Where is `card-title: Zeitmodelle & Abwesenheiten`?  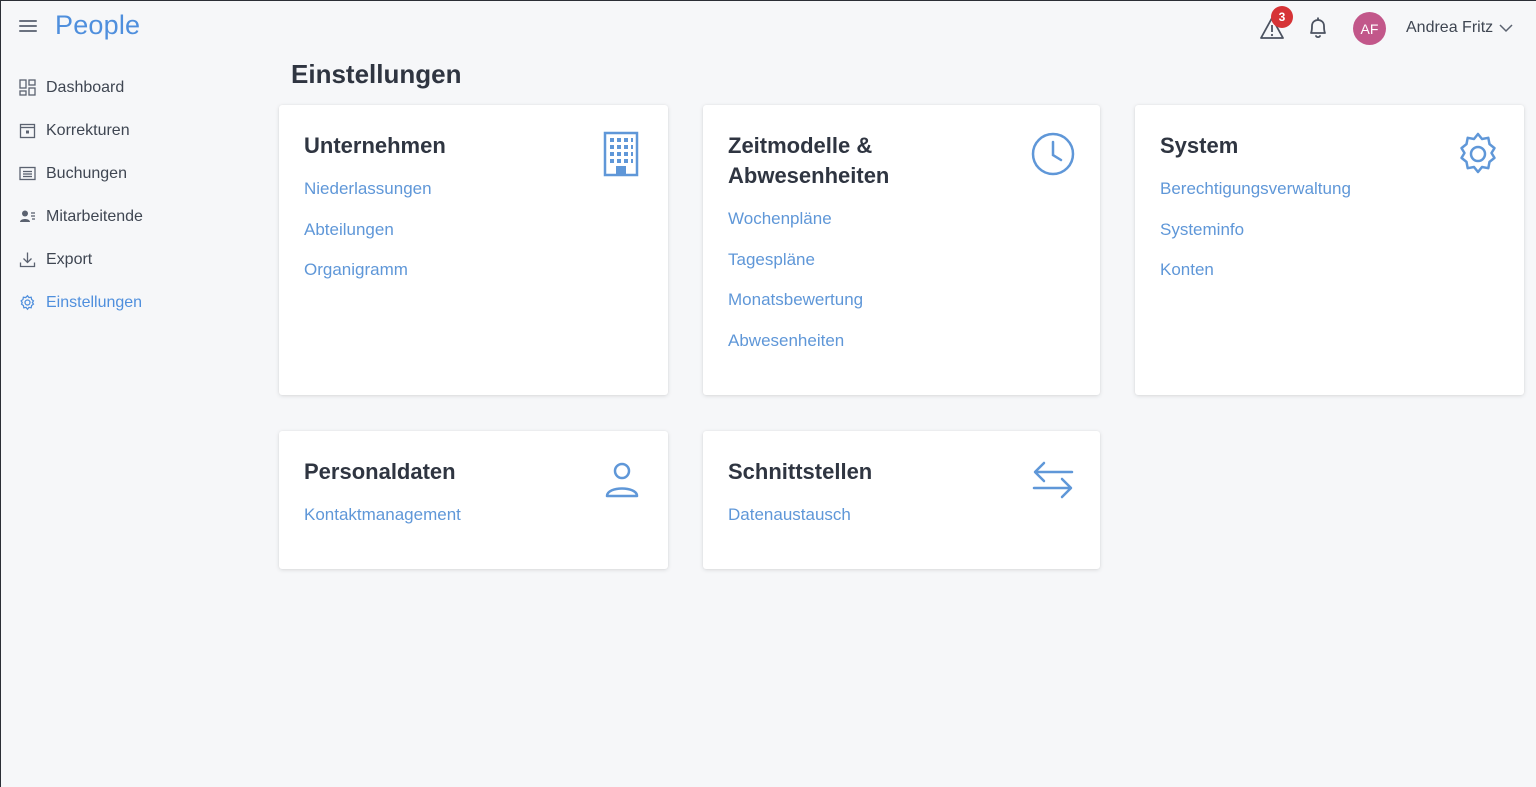 card-title: Zeitmodelle & Abwesenheiten is located at coordinates (809, 160).